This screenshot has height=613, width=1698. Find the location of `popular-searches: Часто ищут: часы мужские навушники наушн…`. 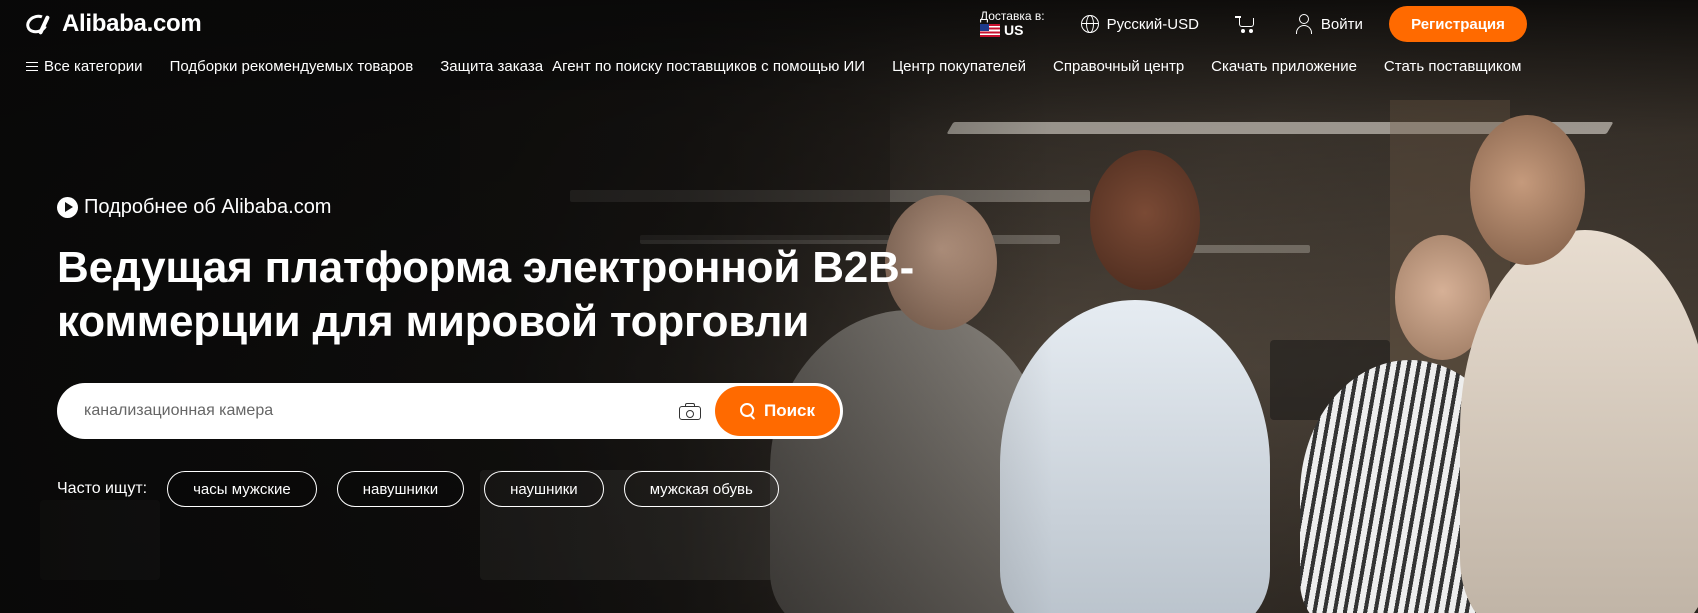

popular-searches: Часто ищут: часы мужские навушники наушн… is located at coordinates (428, 489).